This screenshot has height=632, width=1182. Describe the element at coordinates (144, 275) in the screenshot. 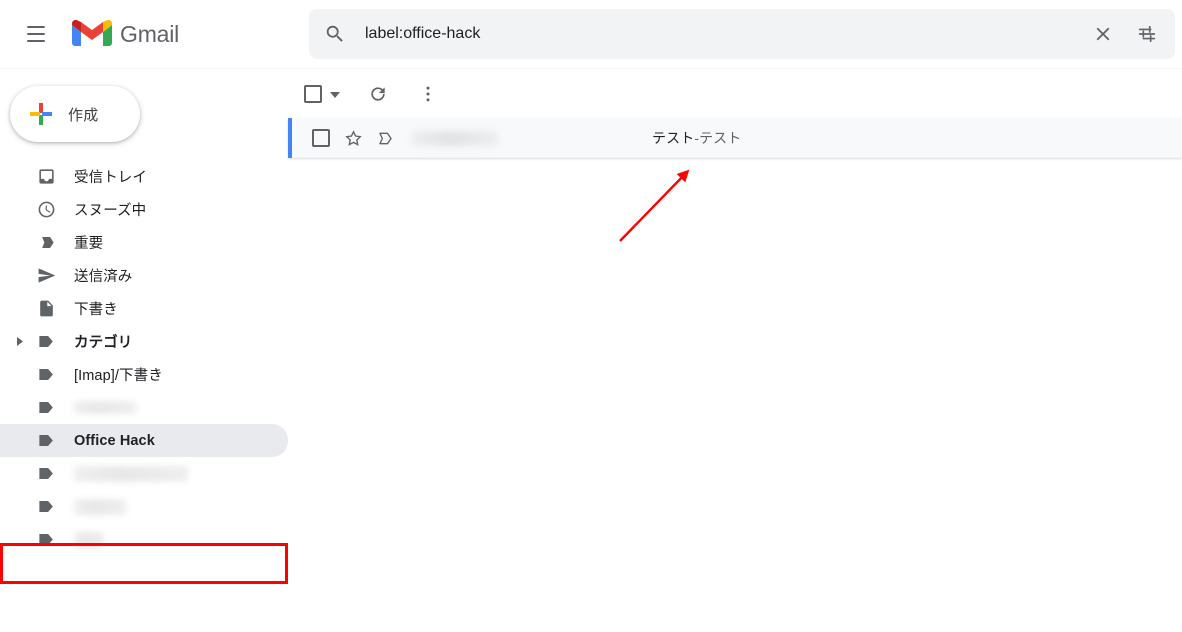

I see `sidebar-item-blurred-3: 送信済み` at that location.